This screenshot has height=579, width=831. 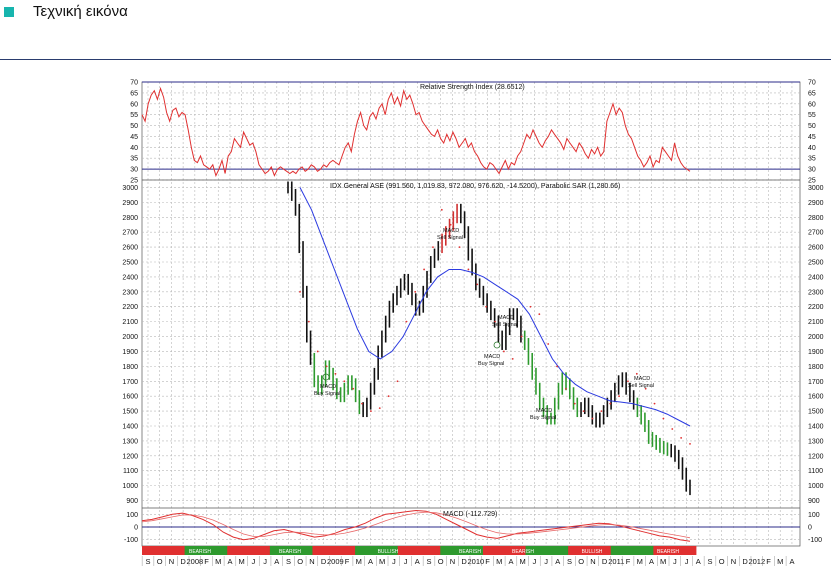 What do you see at coordinates (592, 552) in the screenshot?
I see `signal-bar-label: BULLISH` at bounding box center [592, 552].